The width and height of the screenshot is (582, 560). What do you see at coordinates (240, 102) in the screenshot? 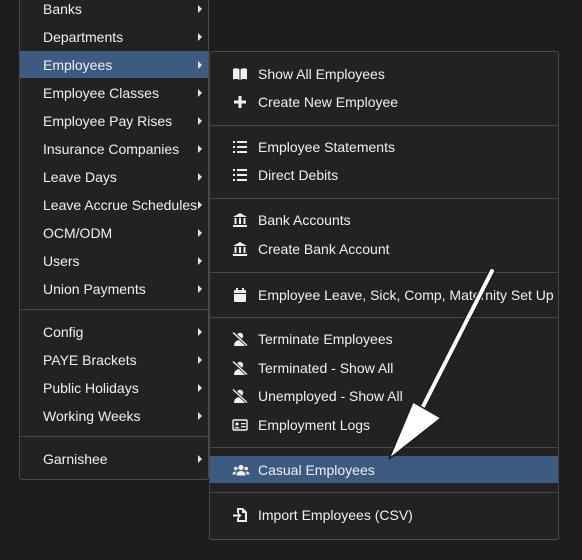
I see `plus-icon` at bounding box center [240, 102].